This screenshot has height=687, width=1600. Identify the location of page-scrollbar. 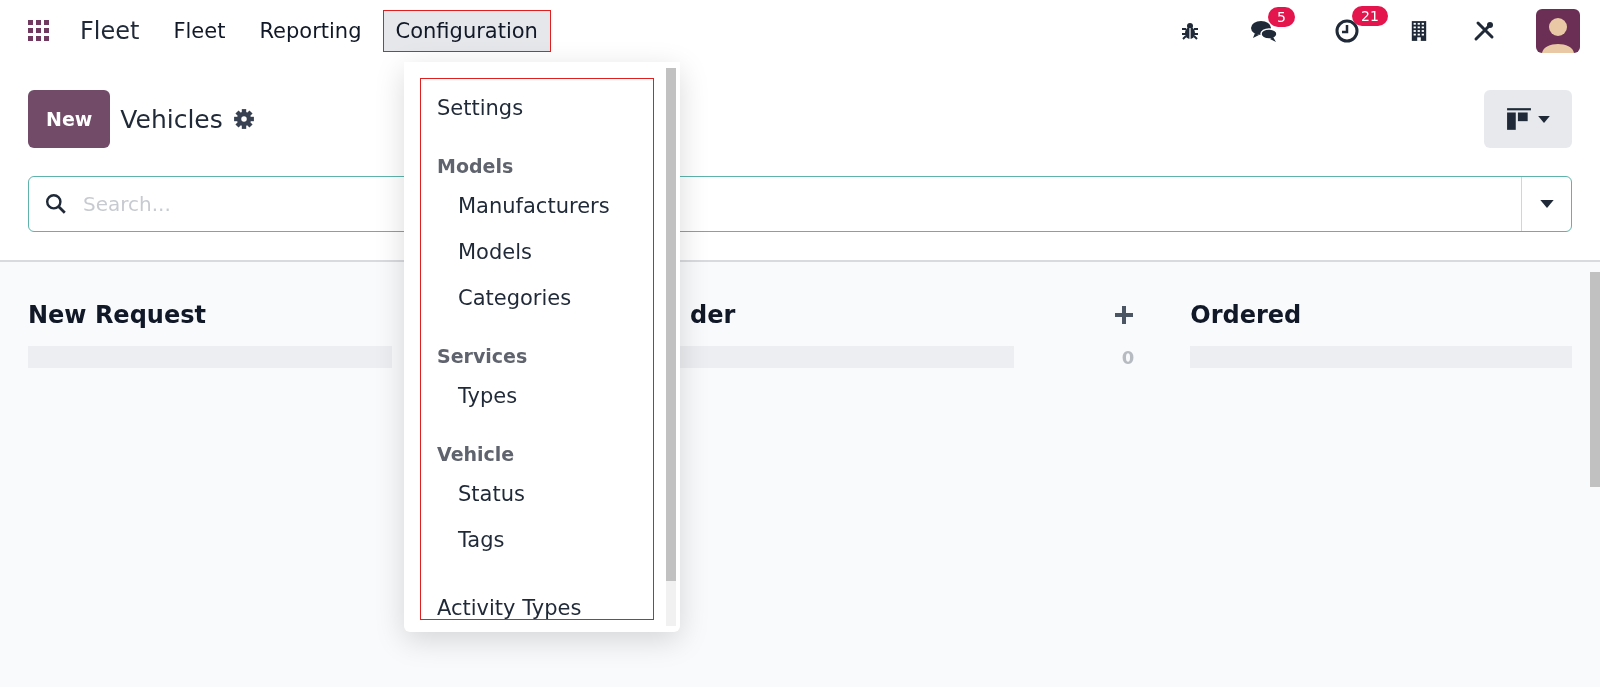
(1595, 379).